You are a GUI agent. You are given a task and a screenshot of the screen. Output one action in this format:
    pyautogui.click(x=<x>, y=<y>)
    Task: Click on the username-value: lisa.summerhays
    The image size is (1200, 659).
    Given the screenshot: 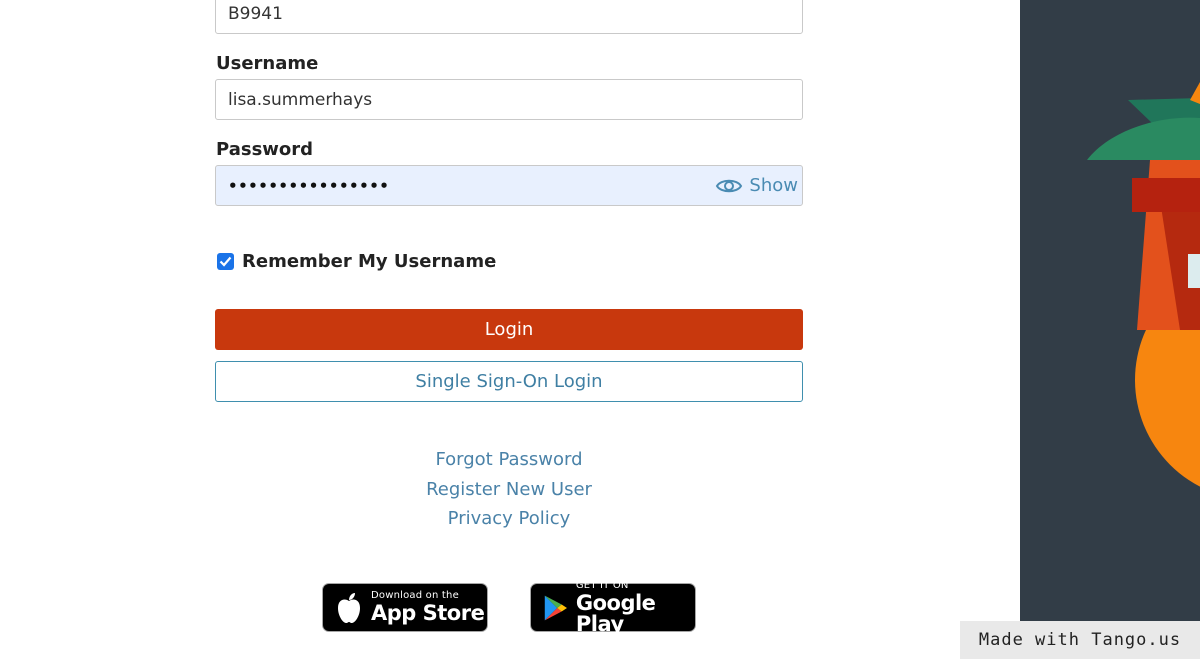 What is the action you would take?
    pyautogui.click(x=300, y=99)
    